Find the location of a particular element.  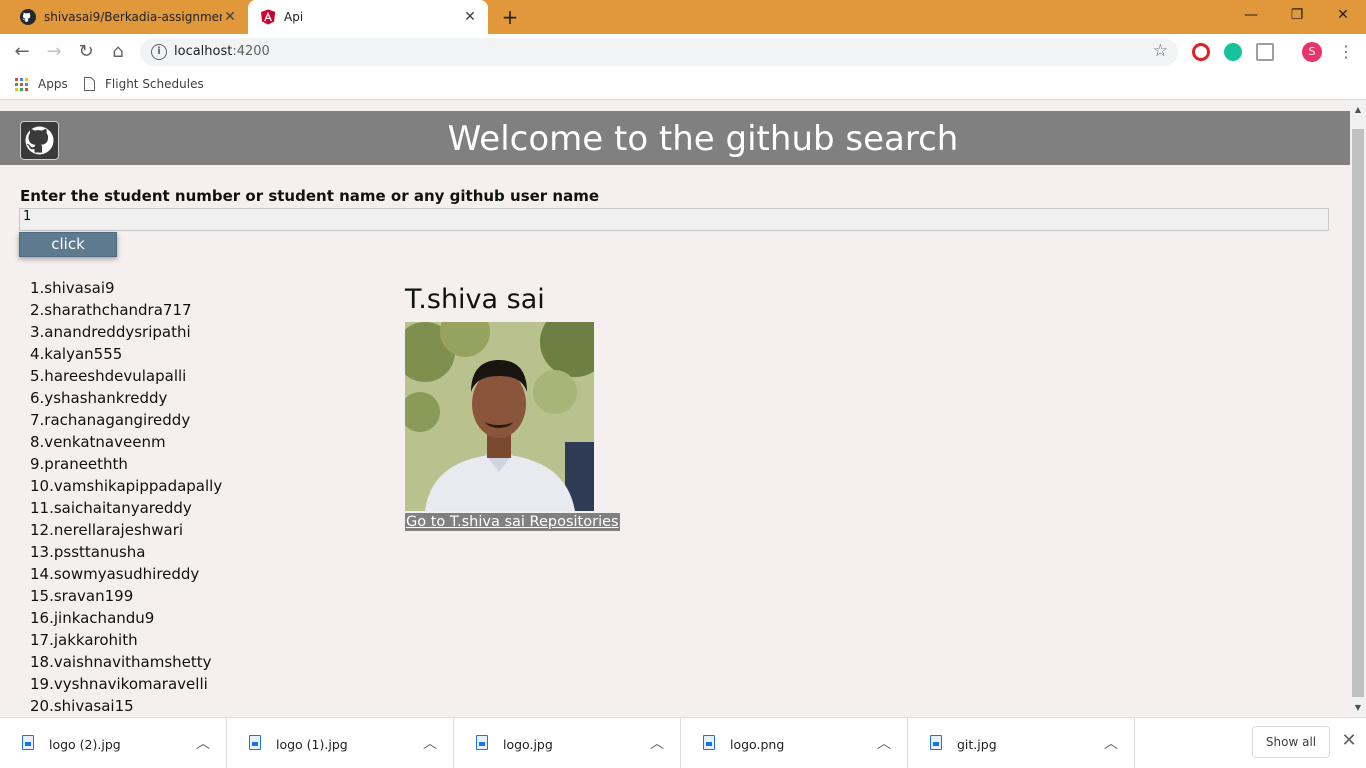

page-title: Welcome to the github search is located at coordinates (703, 139).